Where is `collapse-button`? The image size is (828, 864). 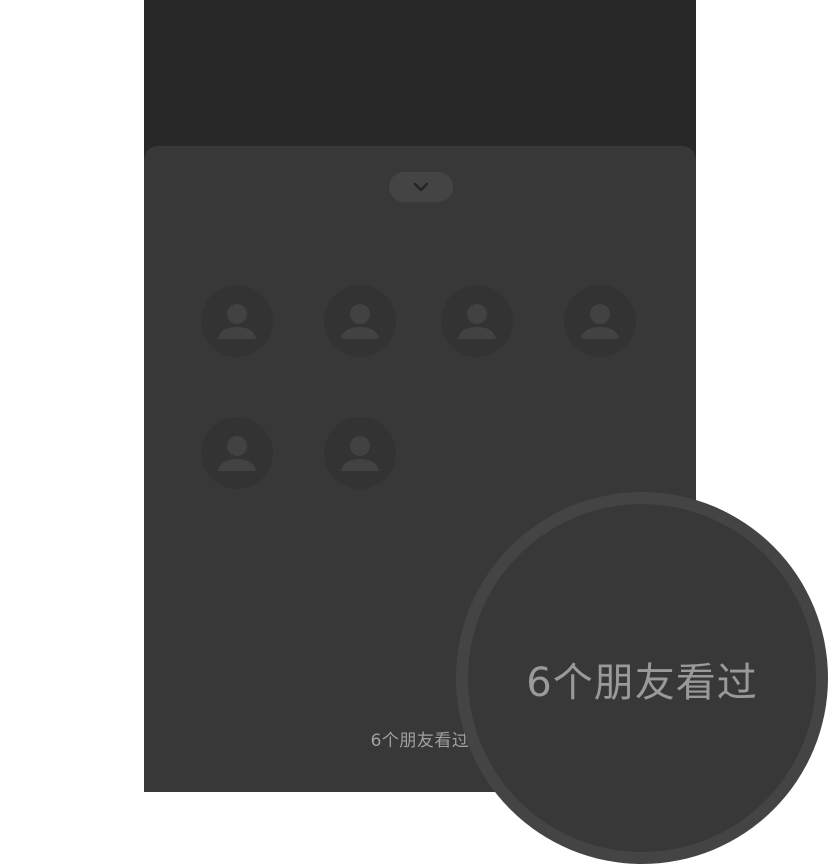
collapse-button is located at coordinates (421, 187).